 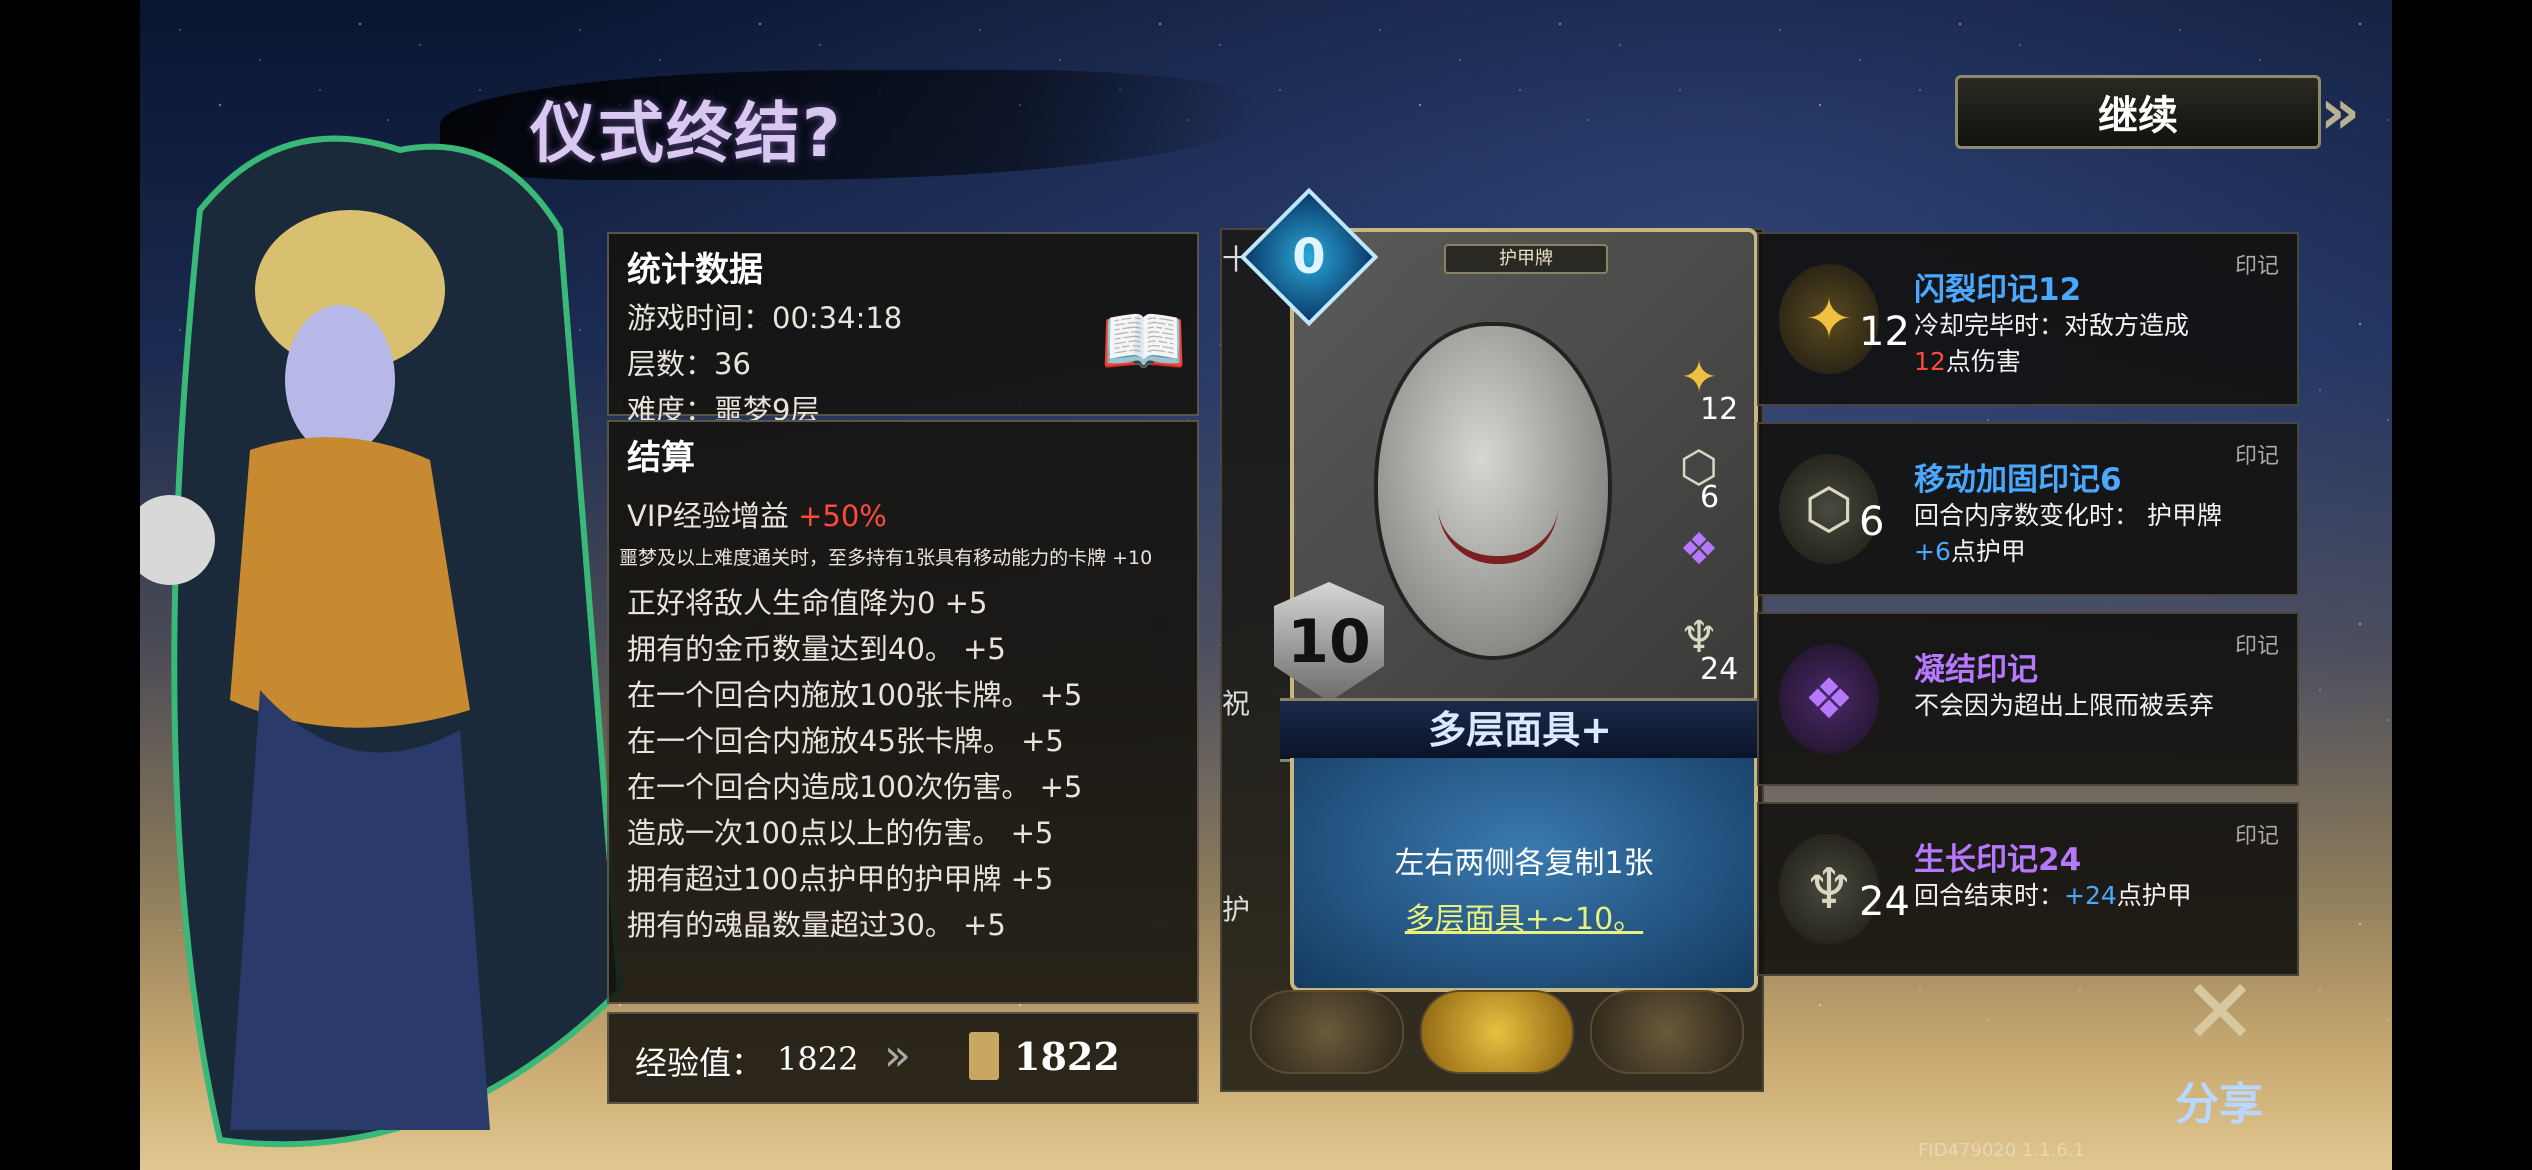 What do you see at coordinates (2064, 705) in the screenshot?
I see `seal-desc-text: 不会因为超出上限而被丢弃` at bounding box center [2064, 705].